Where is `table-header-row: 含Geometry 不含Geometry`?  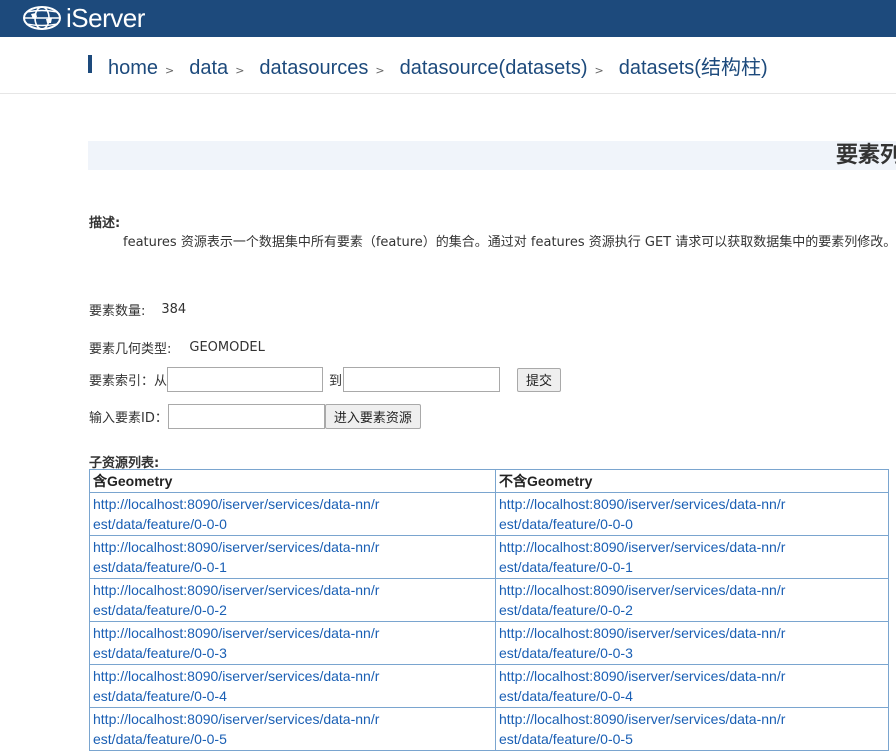
table-header-row: 含Geometry 不含Geometry is located at coordinates (489, 481).